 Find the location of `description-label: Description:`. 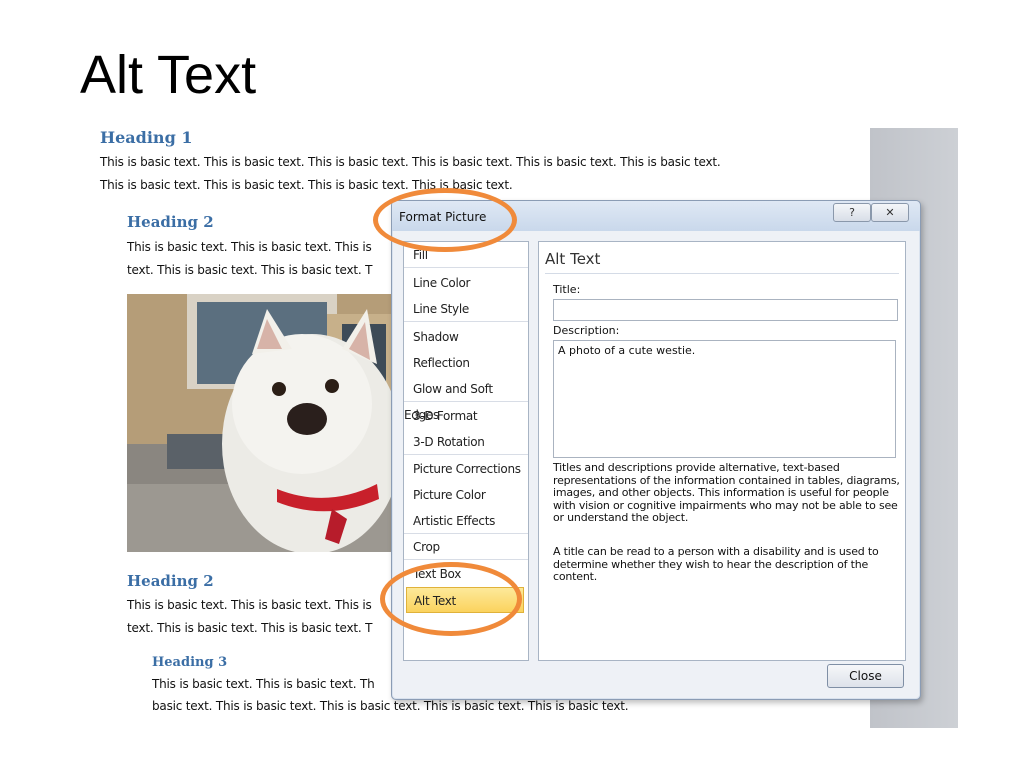

description-label: Description: is located at coordinates (586, 330).